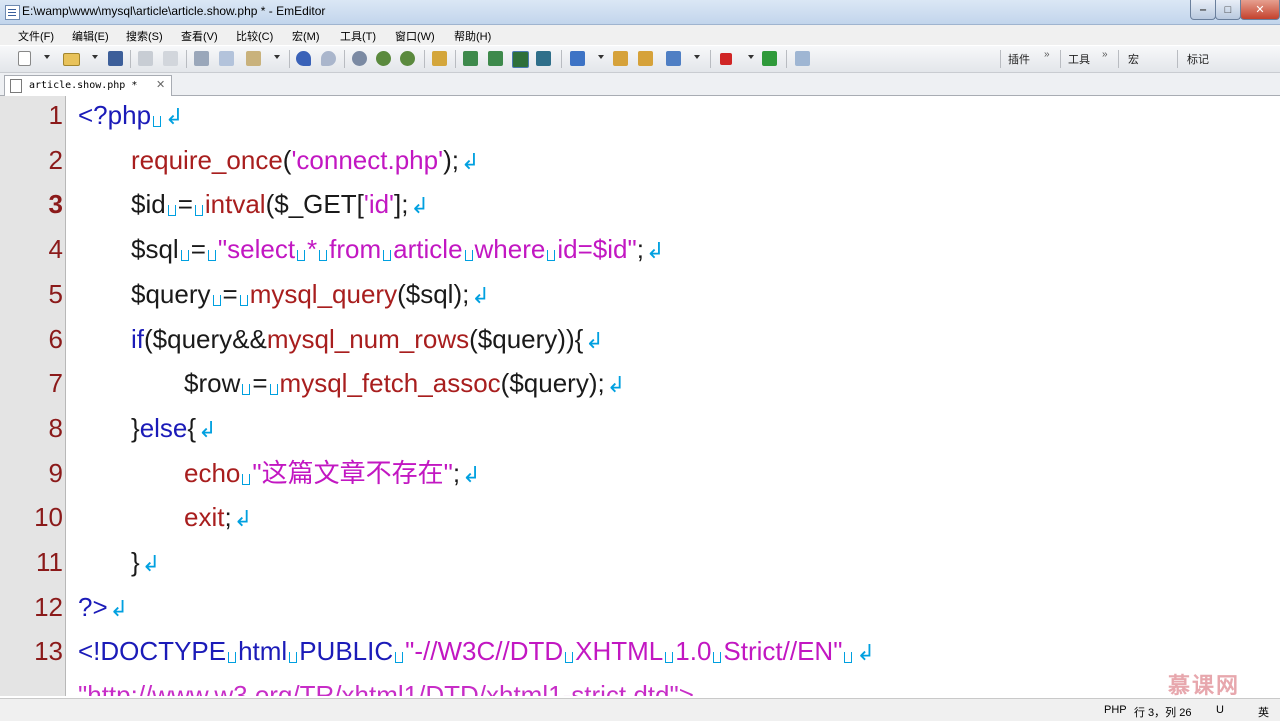 The height and width of the screenshot is (721, 1280). Describe the element at coordinates (1220, 710) in the screenshot. I see `status-encoding: U` at that location.